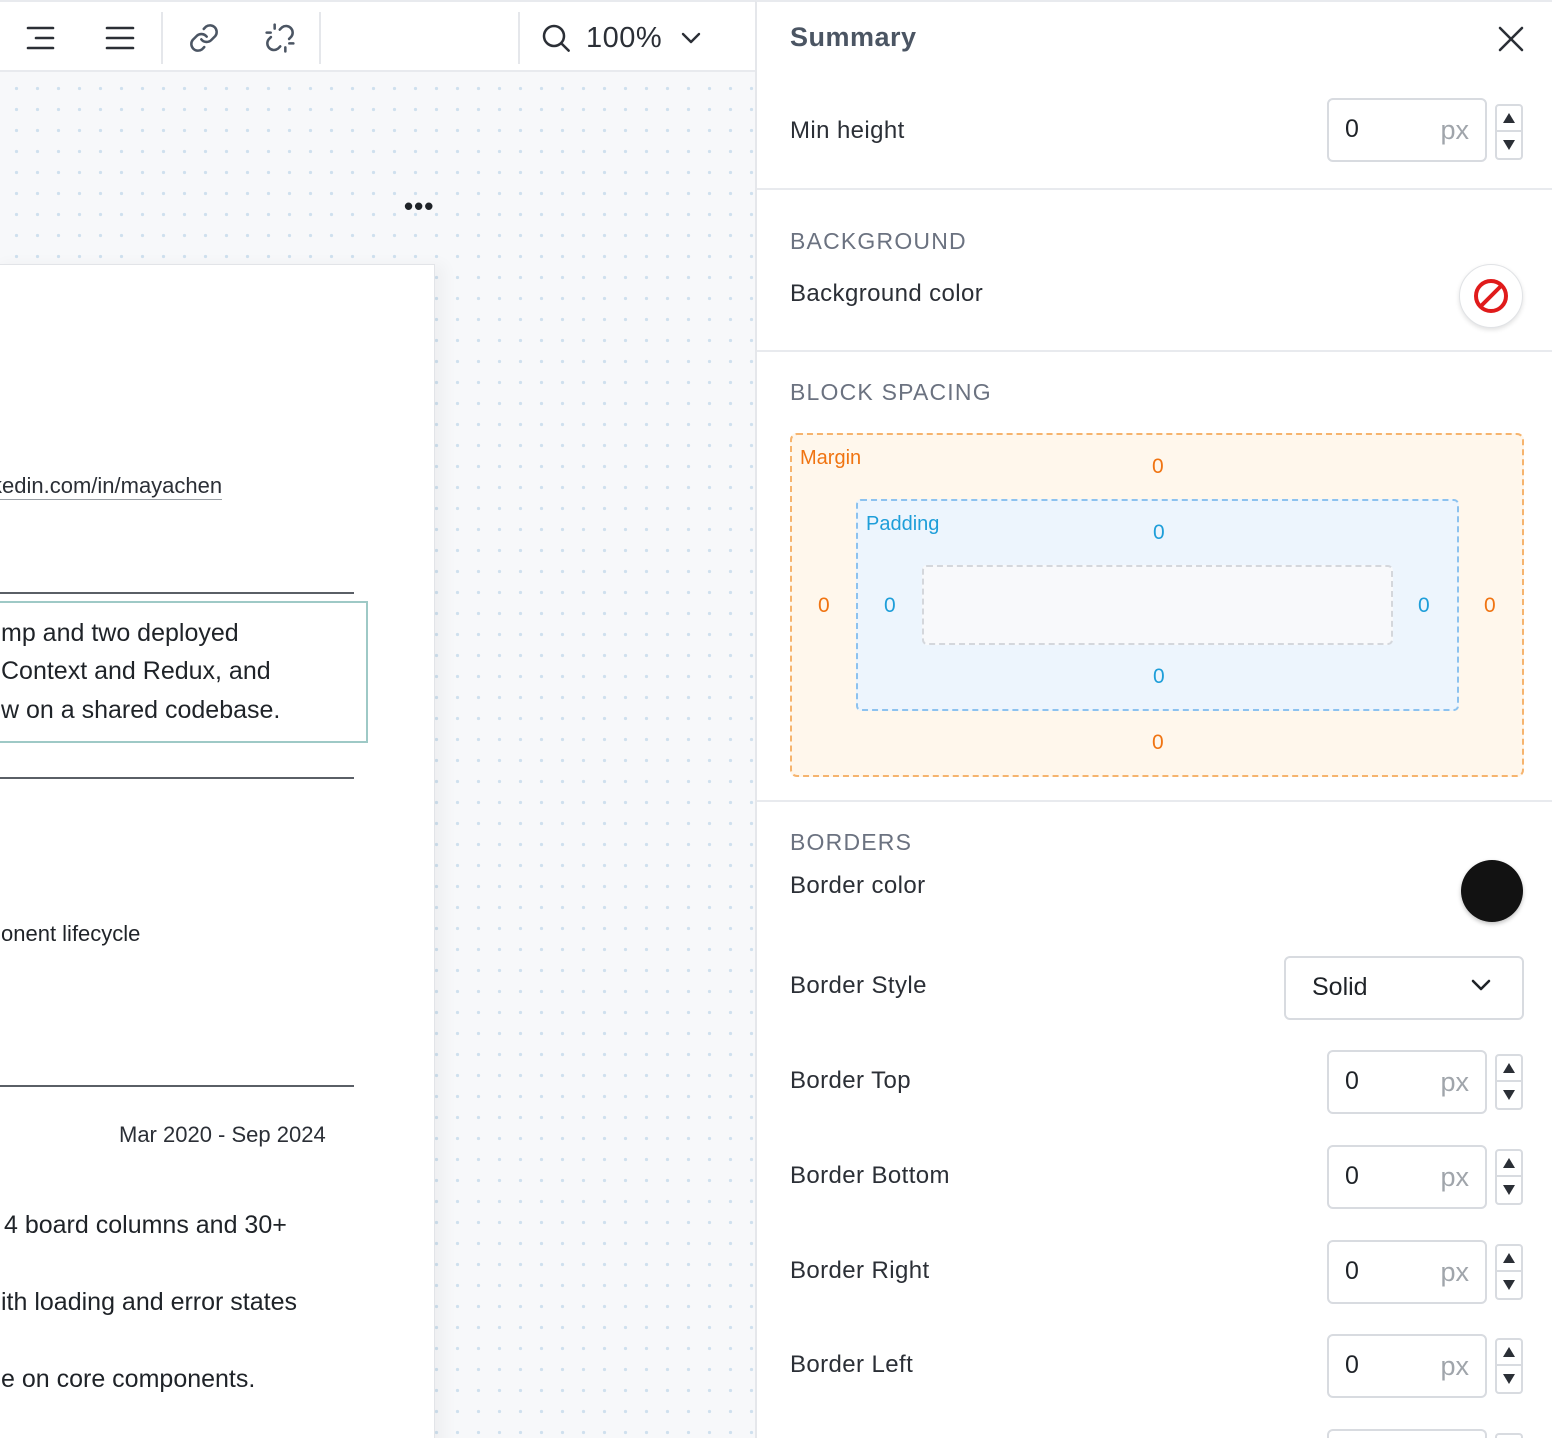 The image size is (1552, 1438). What do you see at coordinates (824, 606) in the screenshot?
I see `margin-left-value: 0` at bounding box center [824, 606].